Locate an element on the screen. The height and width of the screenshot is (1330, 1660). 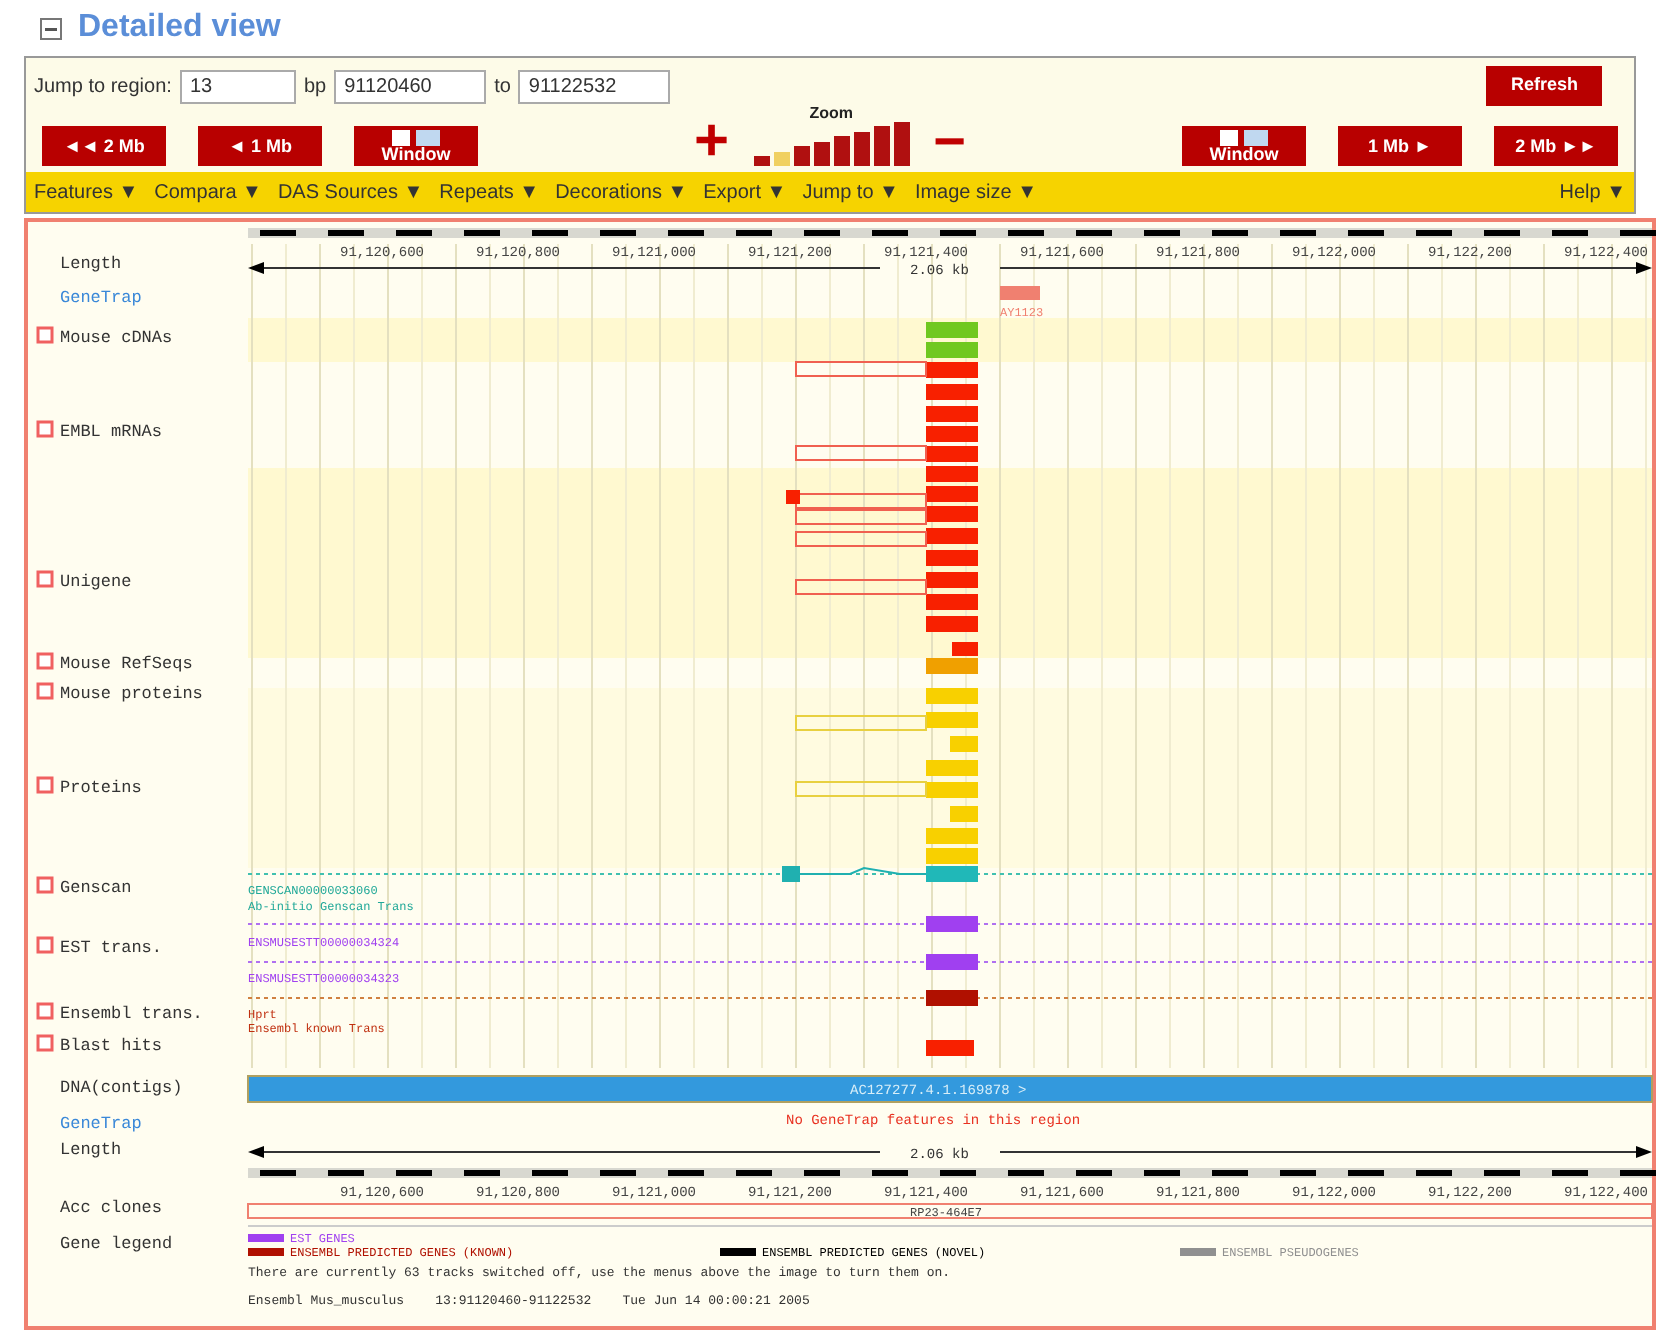
zoom-label: Zoom is located at coordinates (831, 113).